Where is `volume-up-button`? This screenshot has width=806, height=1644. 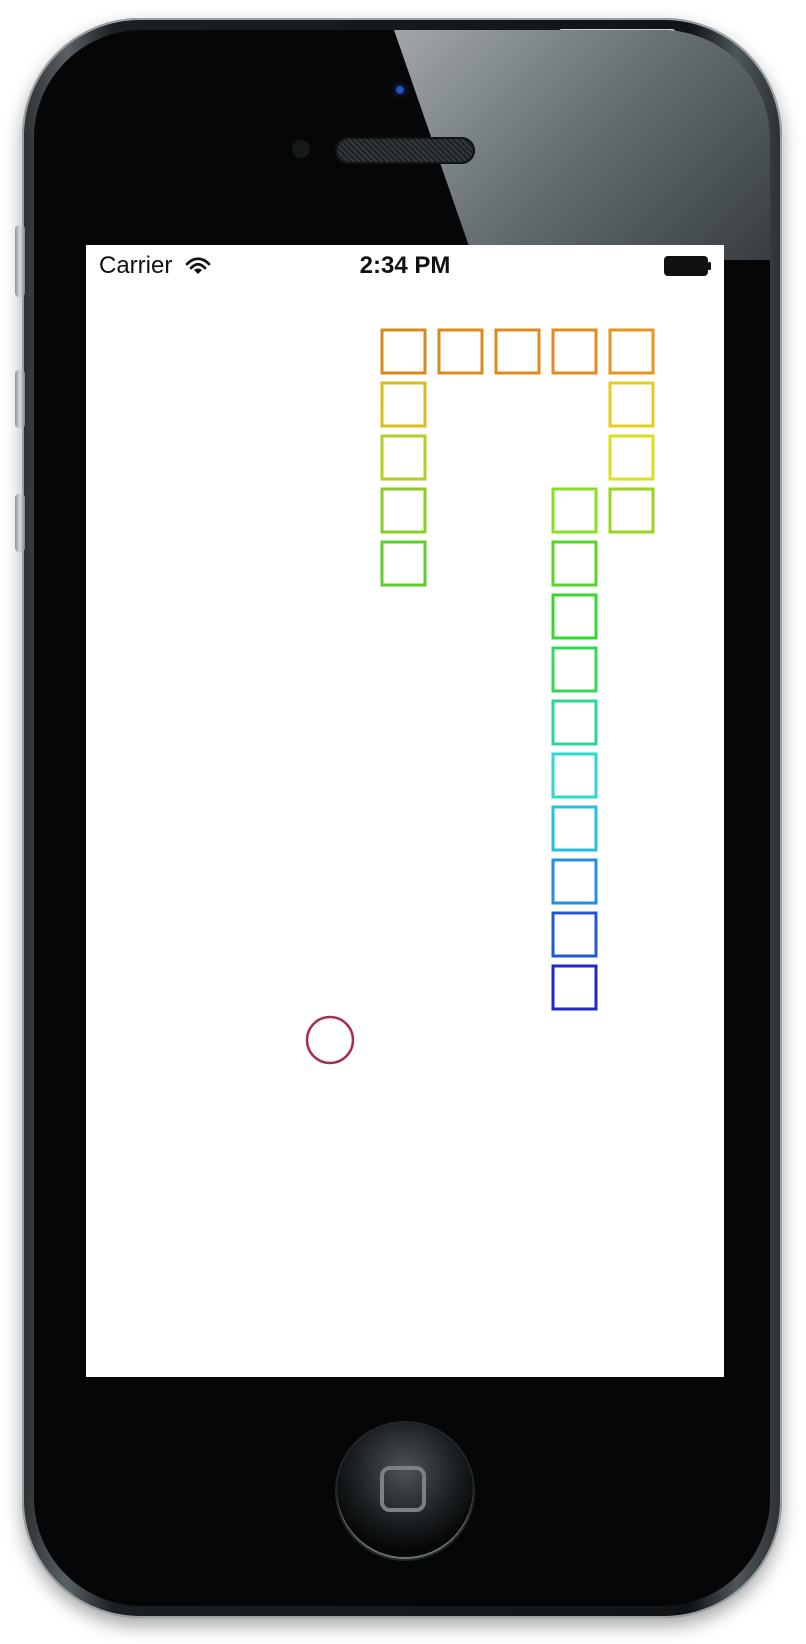 volume-up-button is located at coordinates (20, 399).